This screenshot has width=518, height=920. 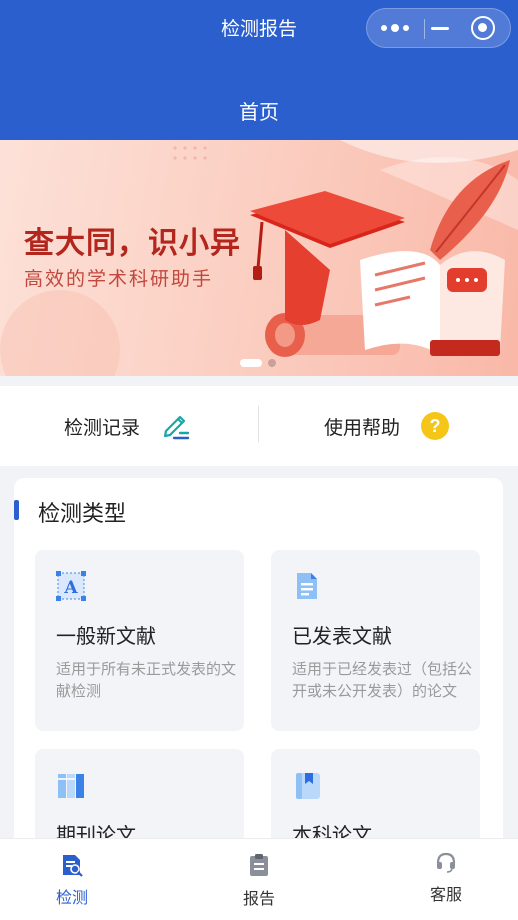 I want to click on bottom-tab-bar: 检测 报告 客服, so click(x=259, y=879).